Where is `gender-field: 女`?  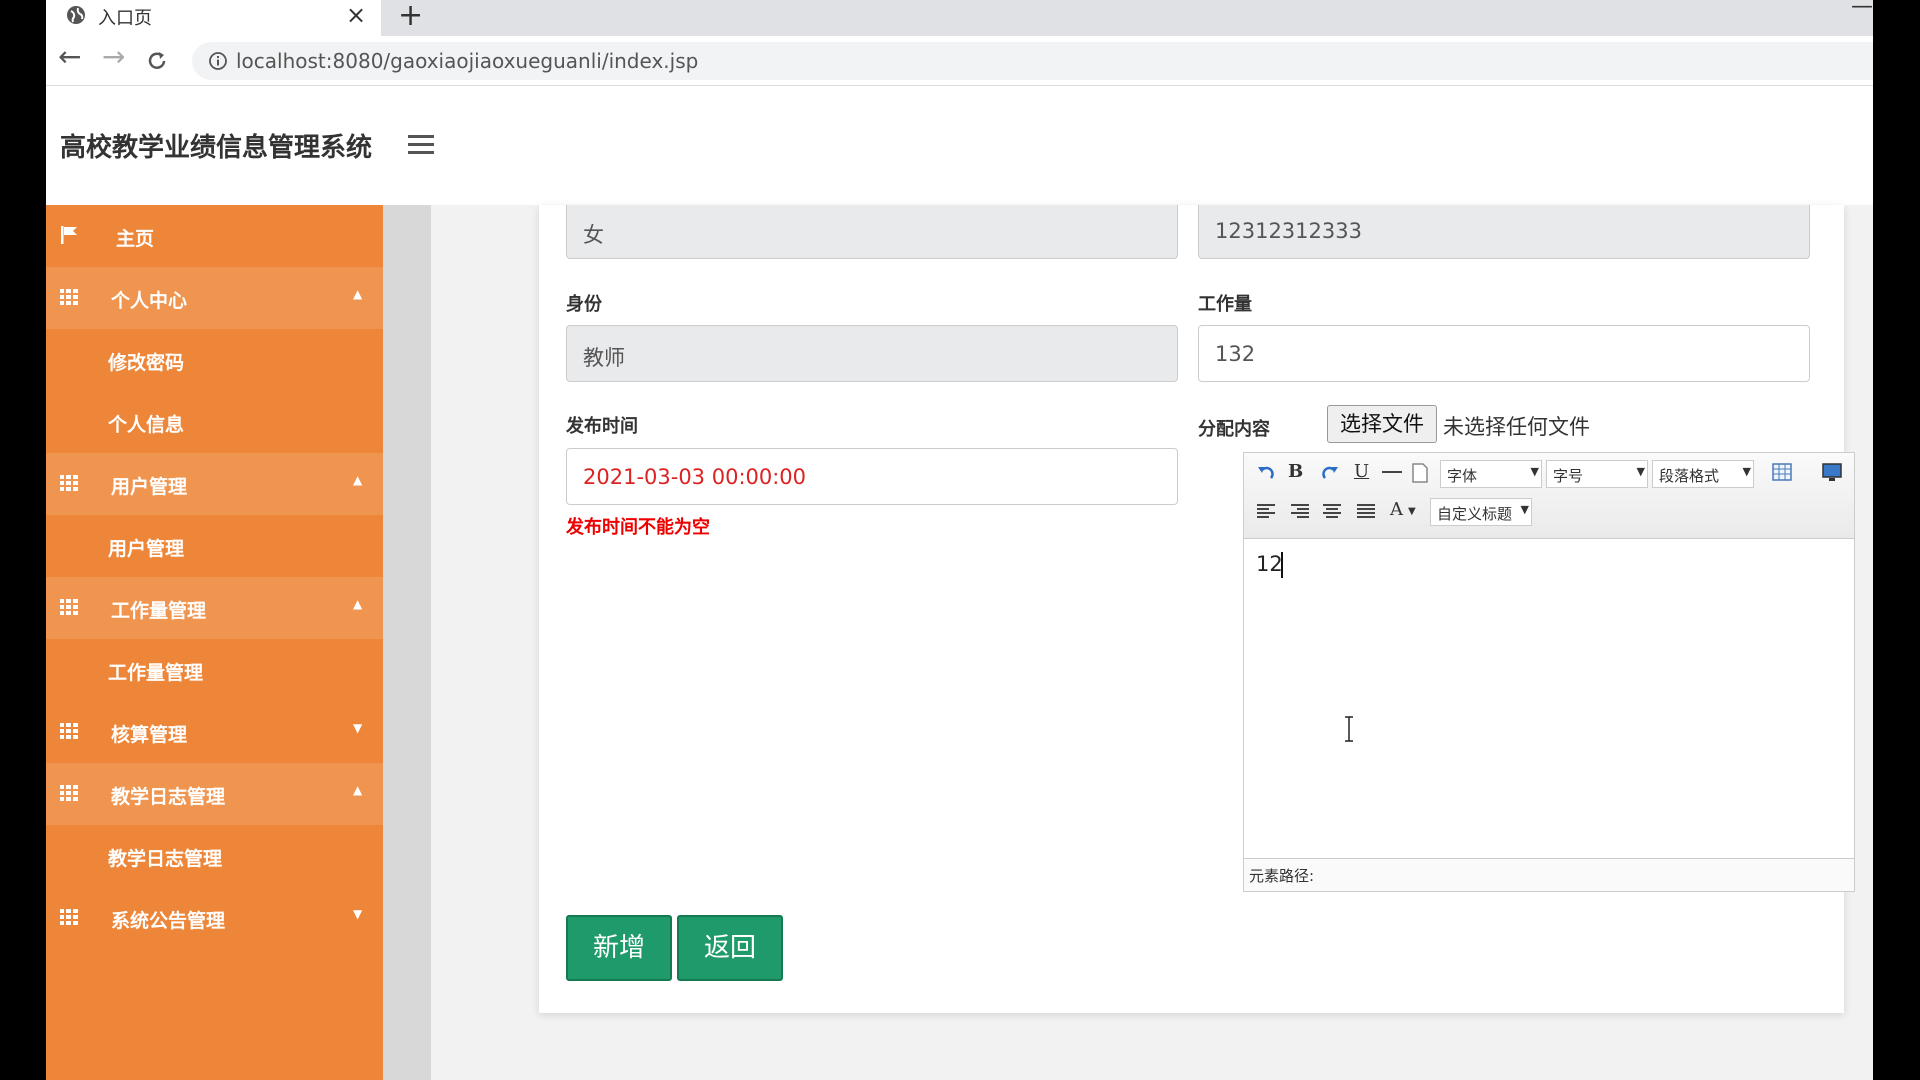 gender-field: 女 is located at coordinates (872, 232).